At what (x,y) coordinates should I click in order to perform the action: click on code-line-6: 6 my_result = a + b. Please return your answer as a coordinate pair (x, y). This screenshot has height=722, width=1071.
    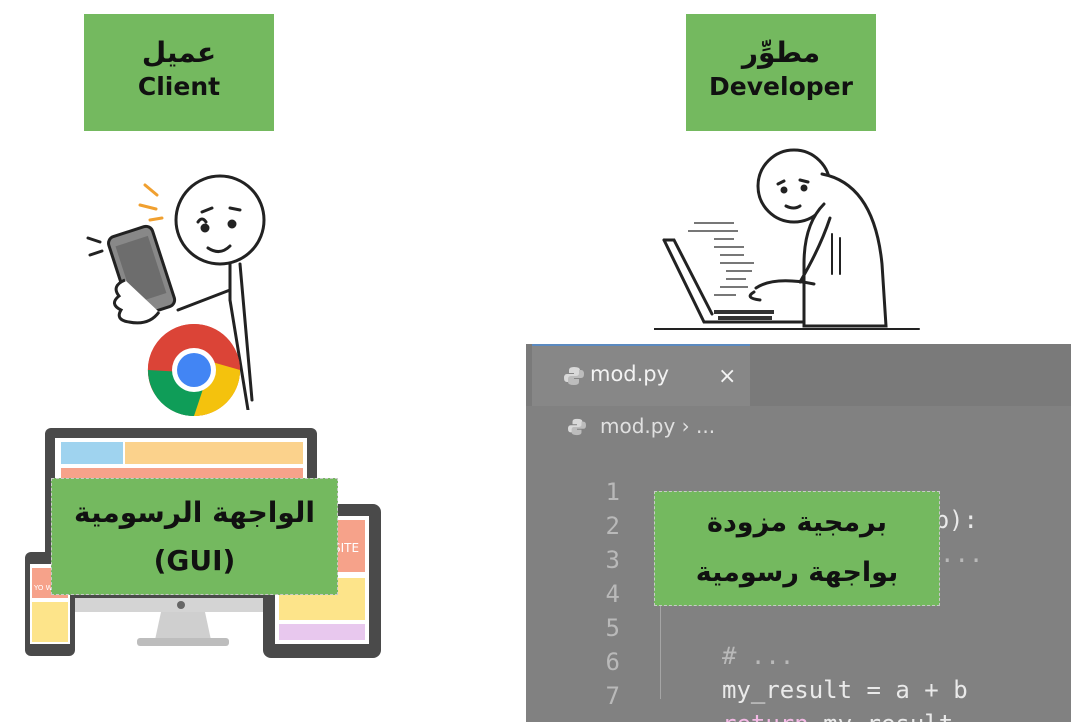
    Looking at the image, I should click on (747, 662).